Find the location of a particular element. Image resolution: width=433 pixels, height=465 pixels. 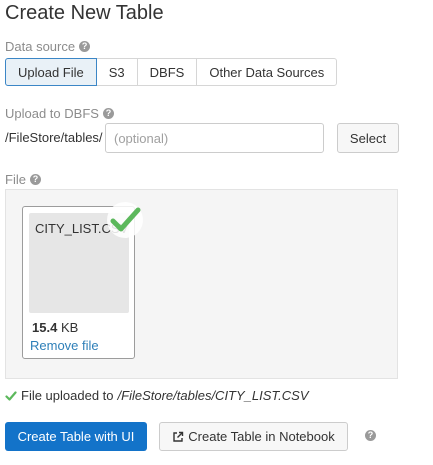

file-label-text: File is located at coordinates (15, 179).